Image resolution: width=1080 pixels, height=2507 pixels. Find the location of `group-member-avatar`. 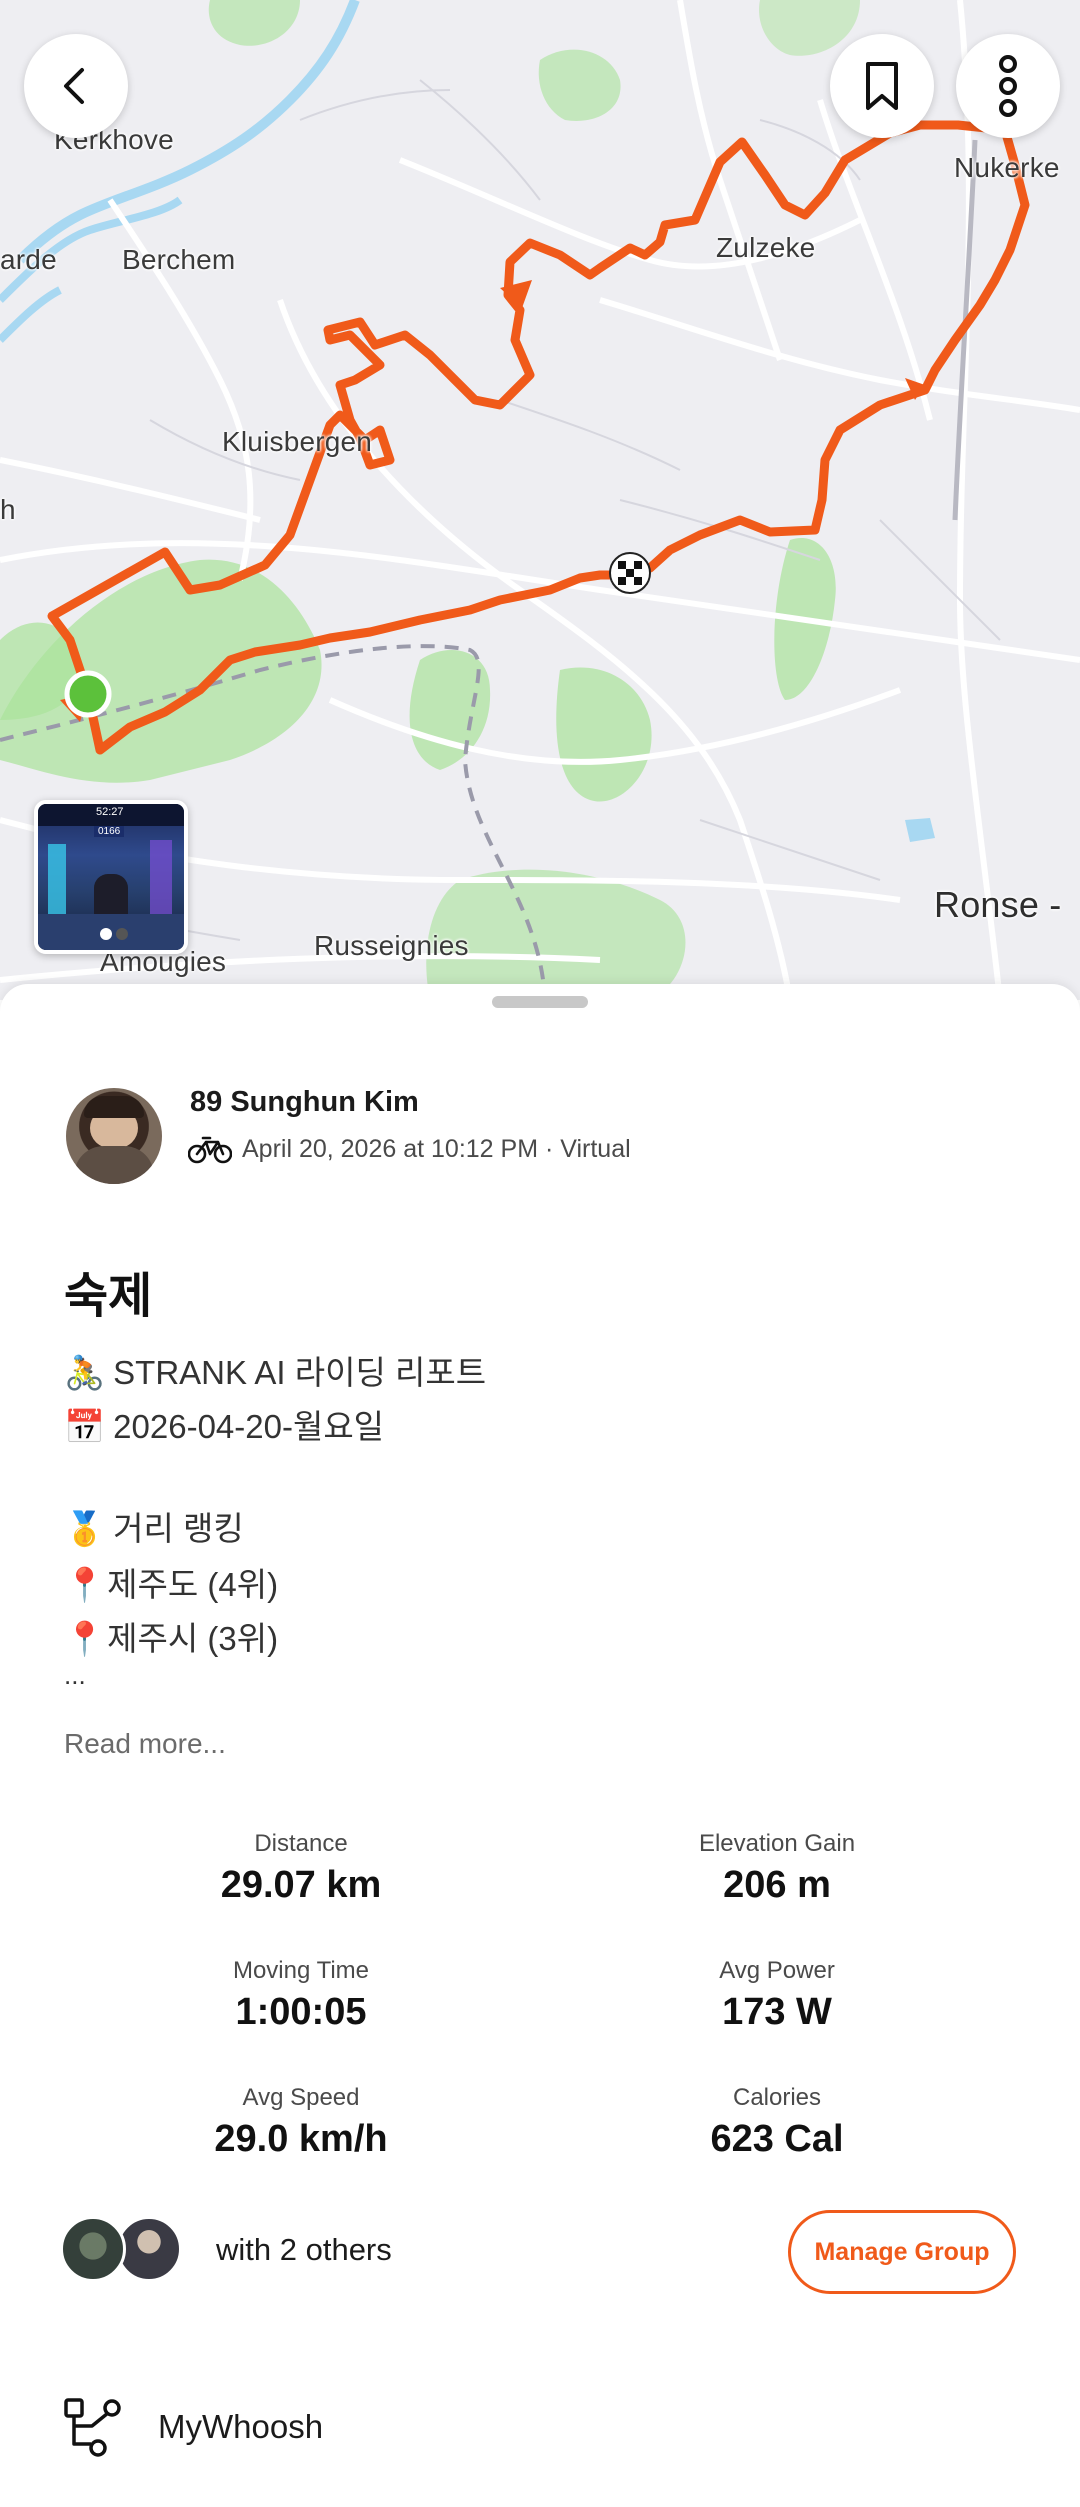

group-member-avatar is located at coordinates (93, 2249).